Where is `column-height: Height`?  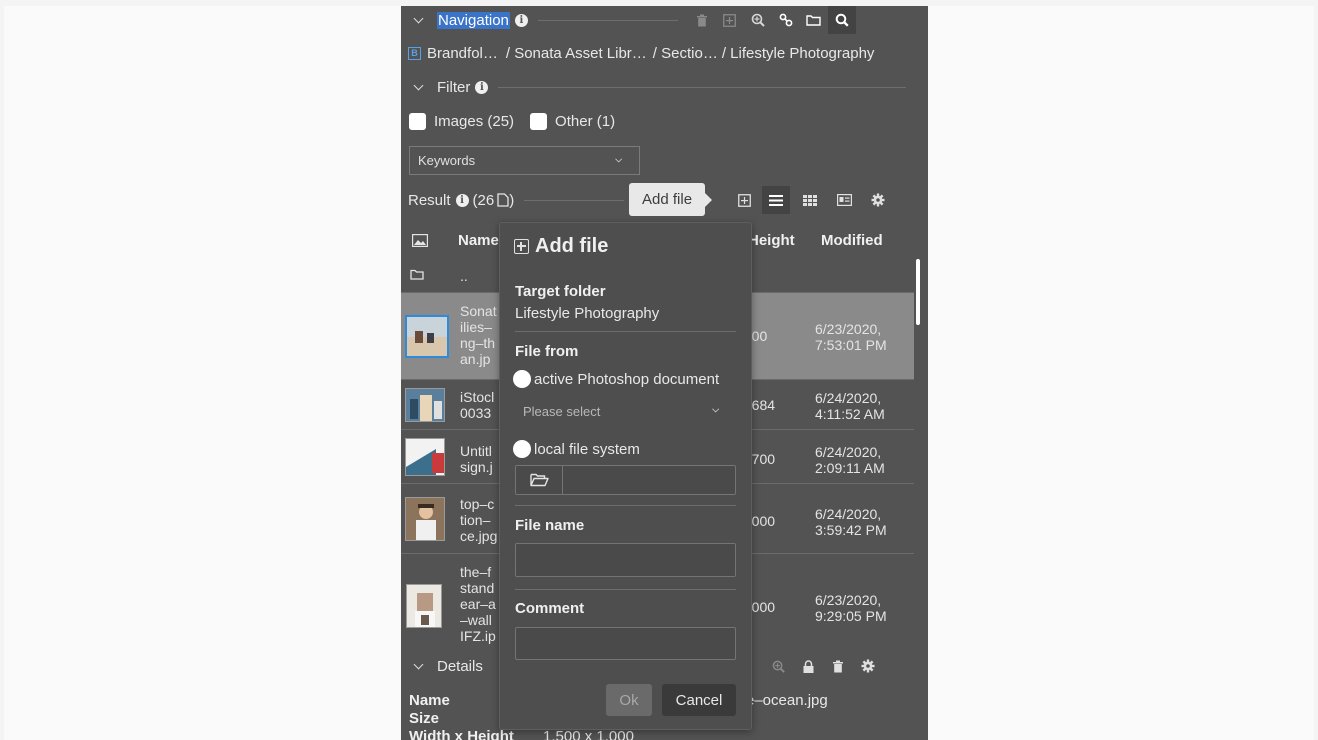 column-height: Height is located at coordinates (771, 240).